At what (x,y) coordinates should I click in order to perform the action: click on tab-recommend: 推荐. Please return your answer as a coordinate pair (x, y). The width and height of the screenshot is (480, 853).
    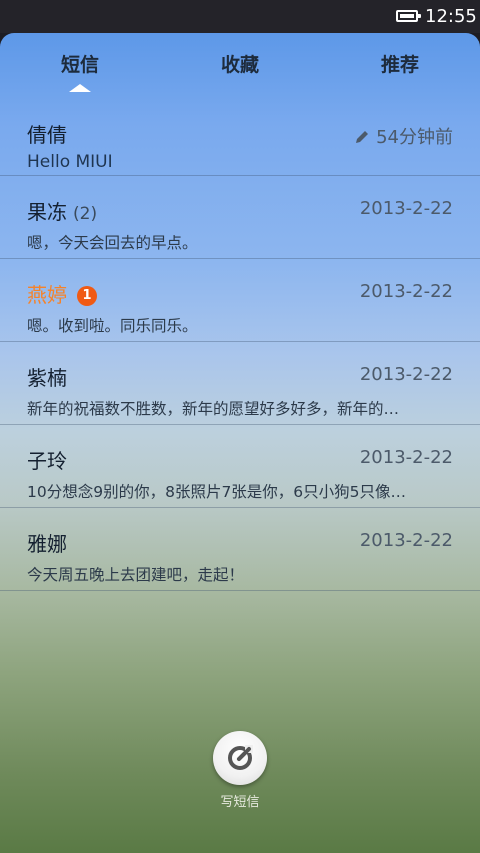
    Looking at the image, I should click on (400, 63).